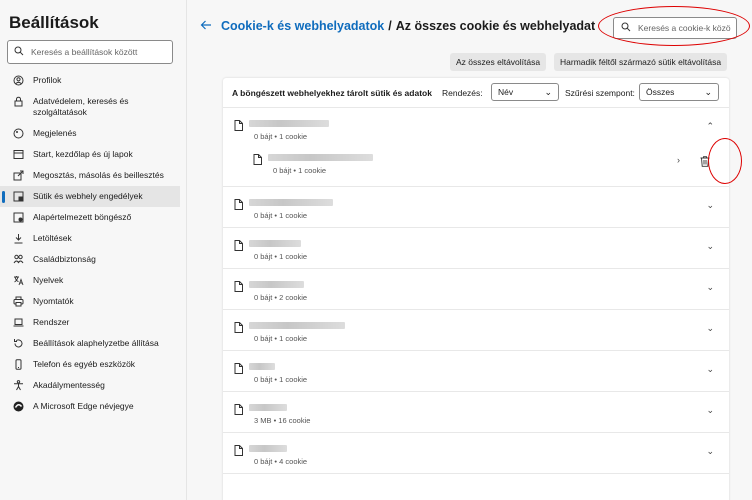 This screenshot has height=500, width=752. Describe the element at coordinates (476, 453) in the screenshot. I see `site-row: 0 bájt • 4 cookie ⌄` at that location.